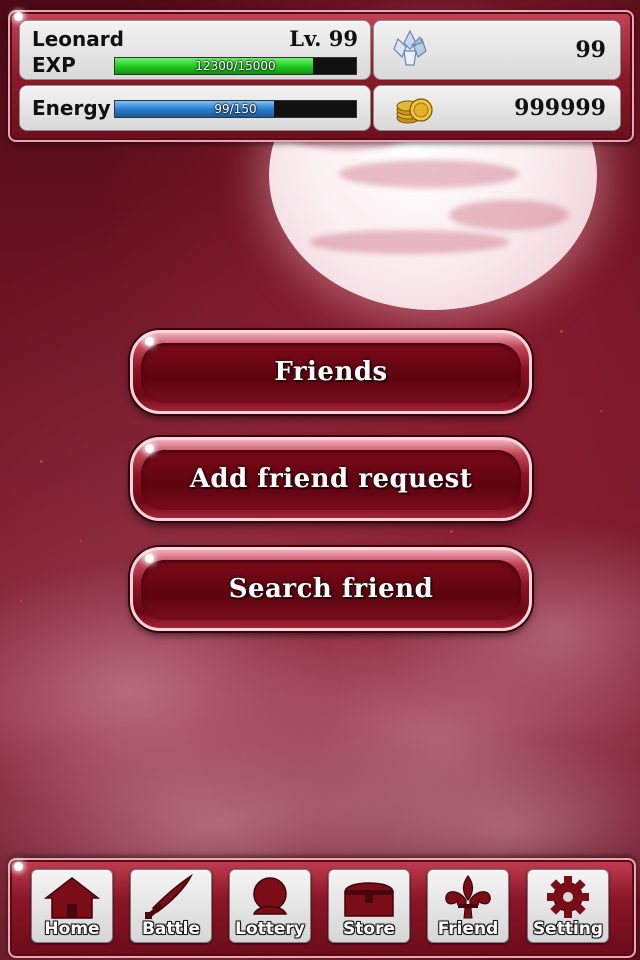  What do you see at coordinates (270, 929) in the screenshot?
I see `nav-lottery-label: Lottery` at bounding box center [270, 929].